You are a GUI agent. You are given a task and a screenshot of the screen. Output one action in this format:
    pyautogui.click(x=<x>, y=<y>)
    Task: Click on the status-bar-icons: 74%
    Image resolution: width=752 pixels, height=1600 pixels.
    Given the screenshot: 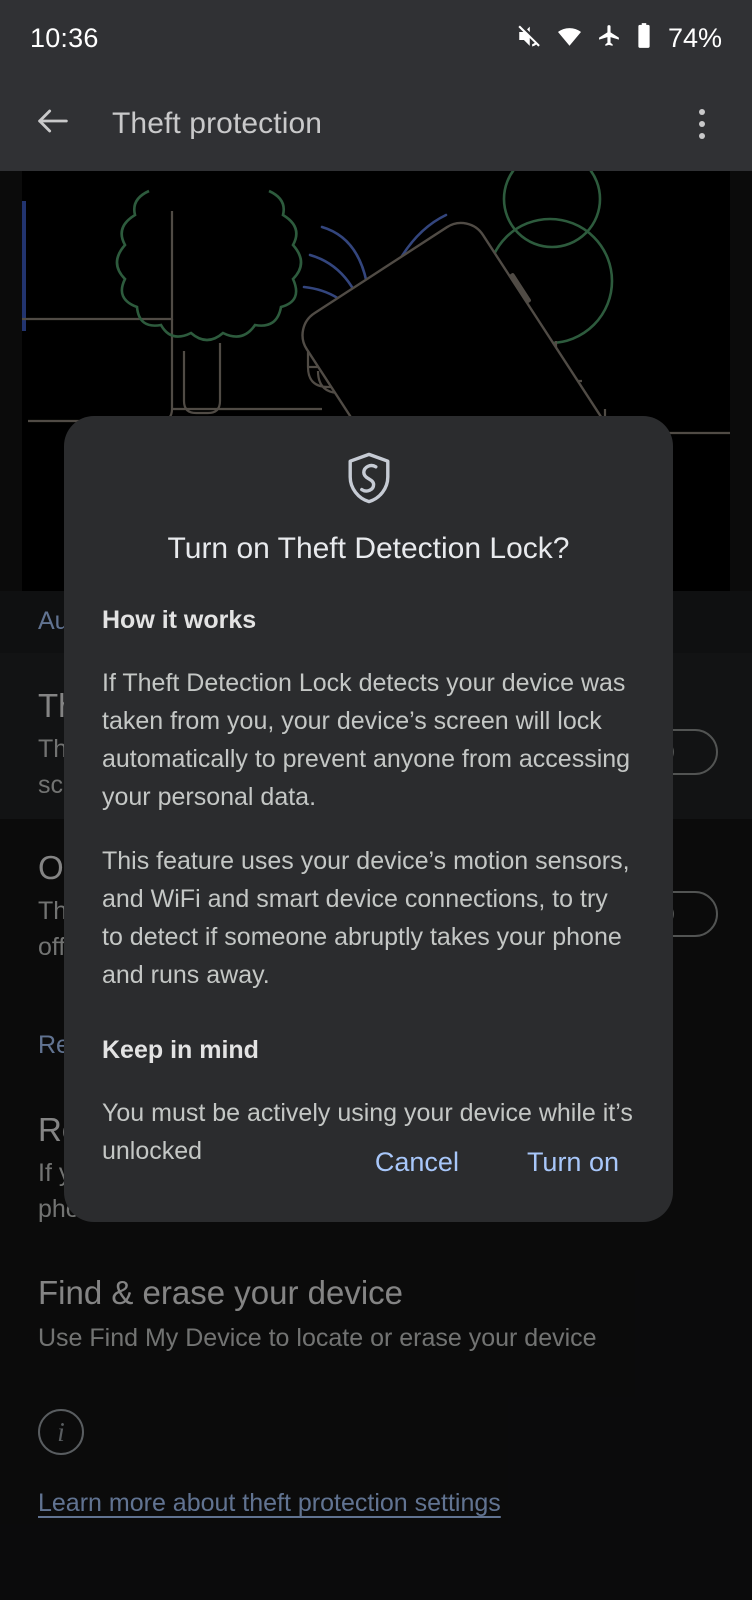 What is the action you would take?
    pyautogui.click(x=619, y=38)
    